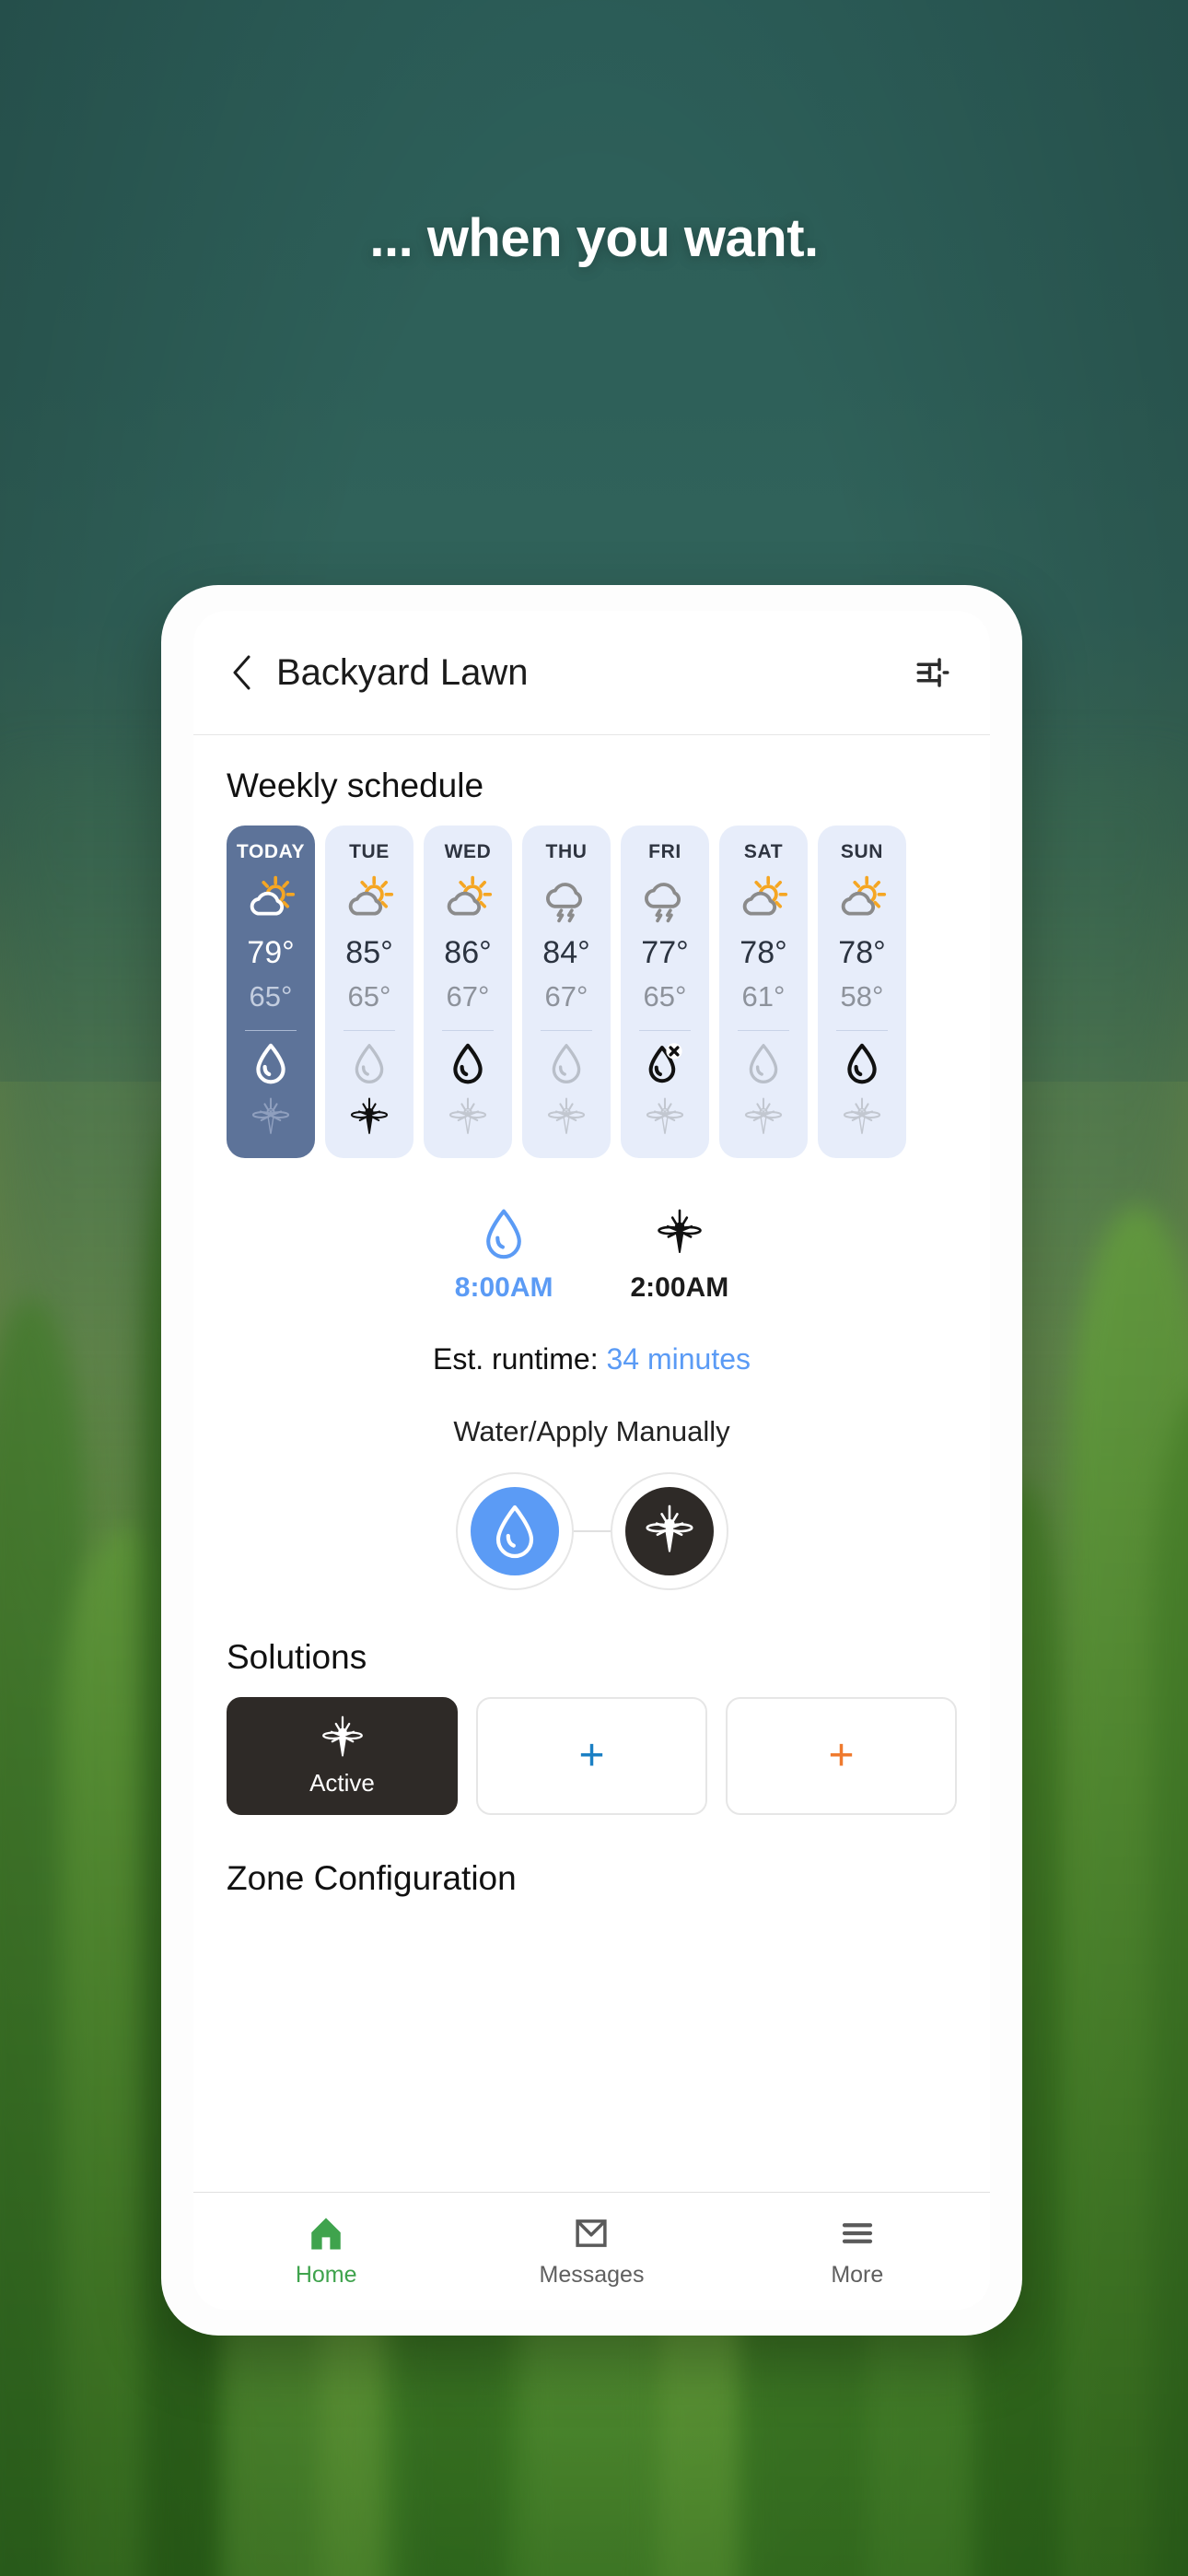 The width and height of the screenshot is (1188, 2576). Describe the element at coordinates (372, 1878) in the screenshot. I see `zone-configuration-title: Zone Configuration` at that location.